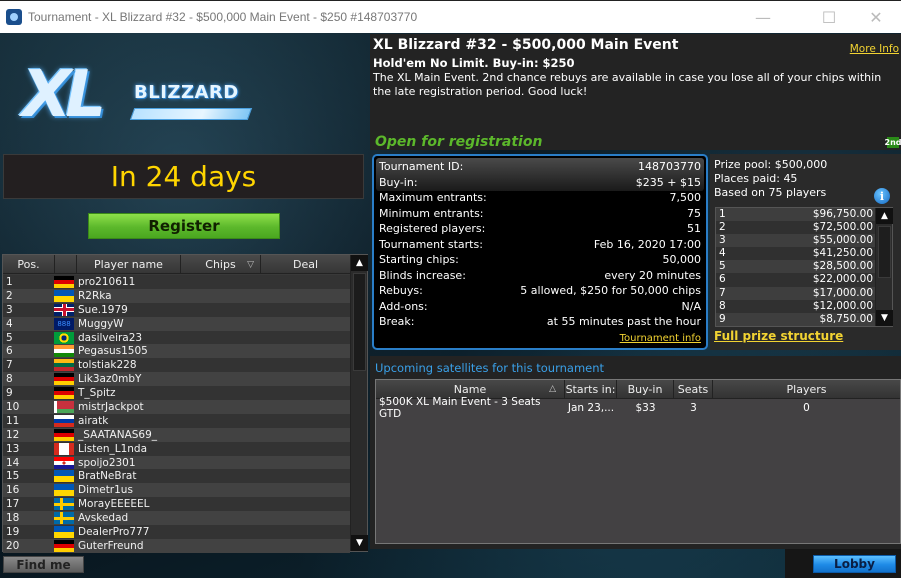 This screenshot has width=901, height=578. What do you see at coordinates (111, 545) in the screenshot?
I see `player-name: GuterFreund` at bounding box center [111, 545].